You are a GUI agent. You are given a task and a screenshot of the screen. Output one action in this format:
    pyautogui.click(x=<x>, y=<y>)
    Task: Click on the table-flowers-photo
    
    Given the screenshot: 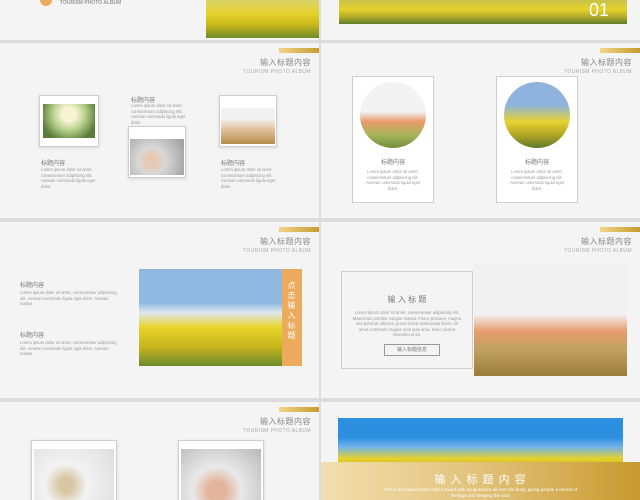 What is the action you would take?
    pyautogui.click(x=69, y=121)
    